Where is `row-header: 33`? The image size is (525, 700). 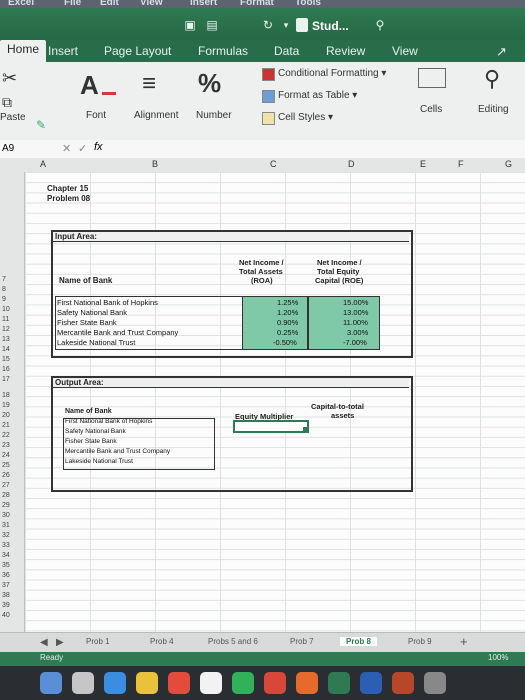
row-header: 33 is located at coordinates (6, 545).